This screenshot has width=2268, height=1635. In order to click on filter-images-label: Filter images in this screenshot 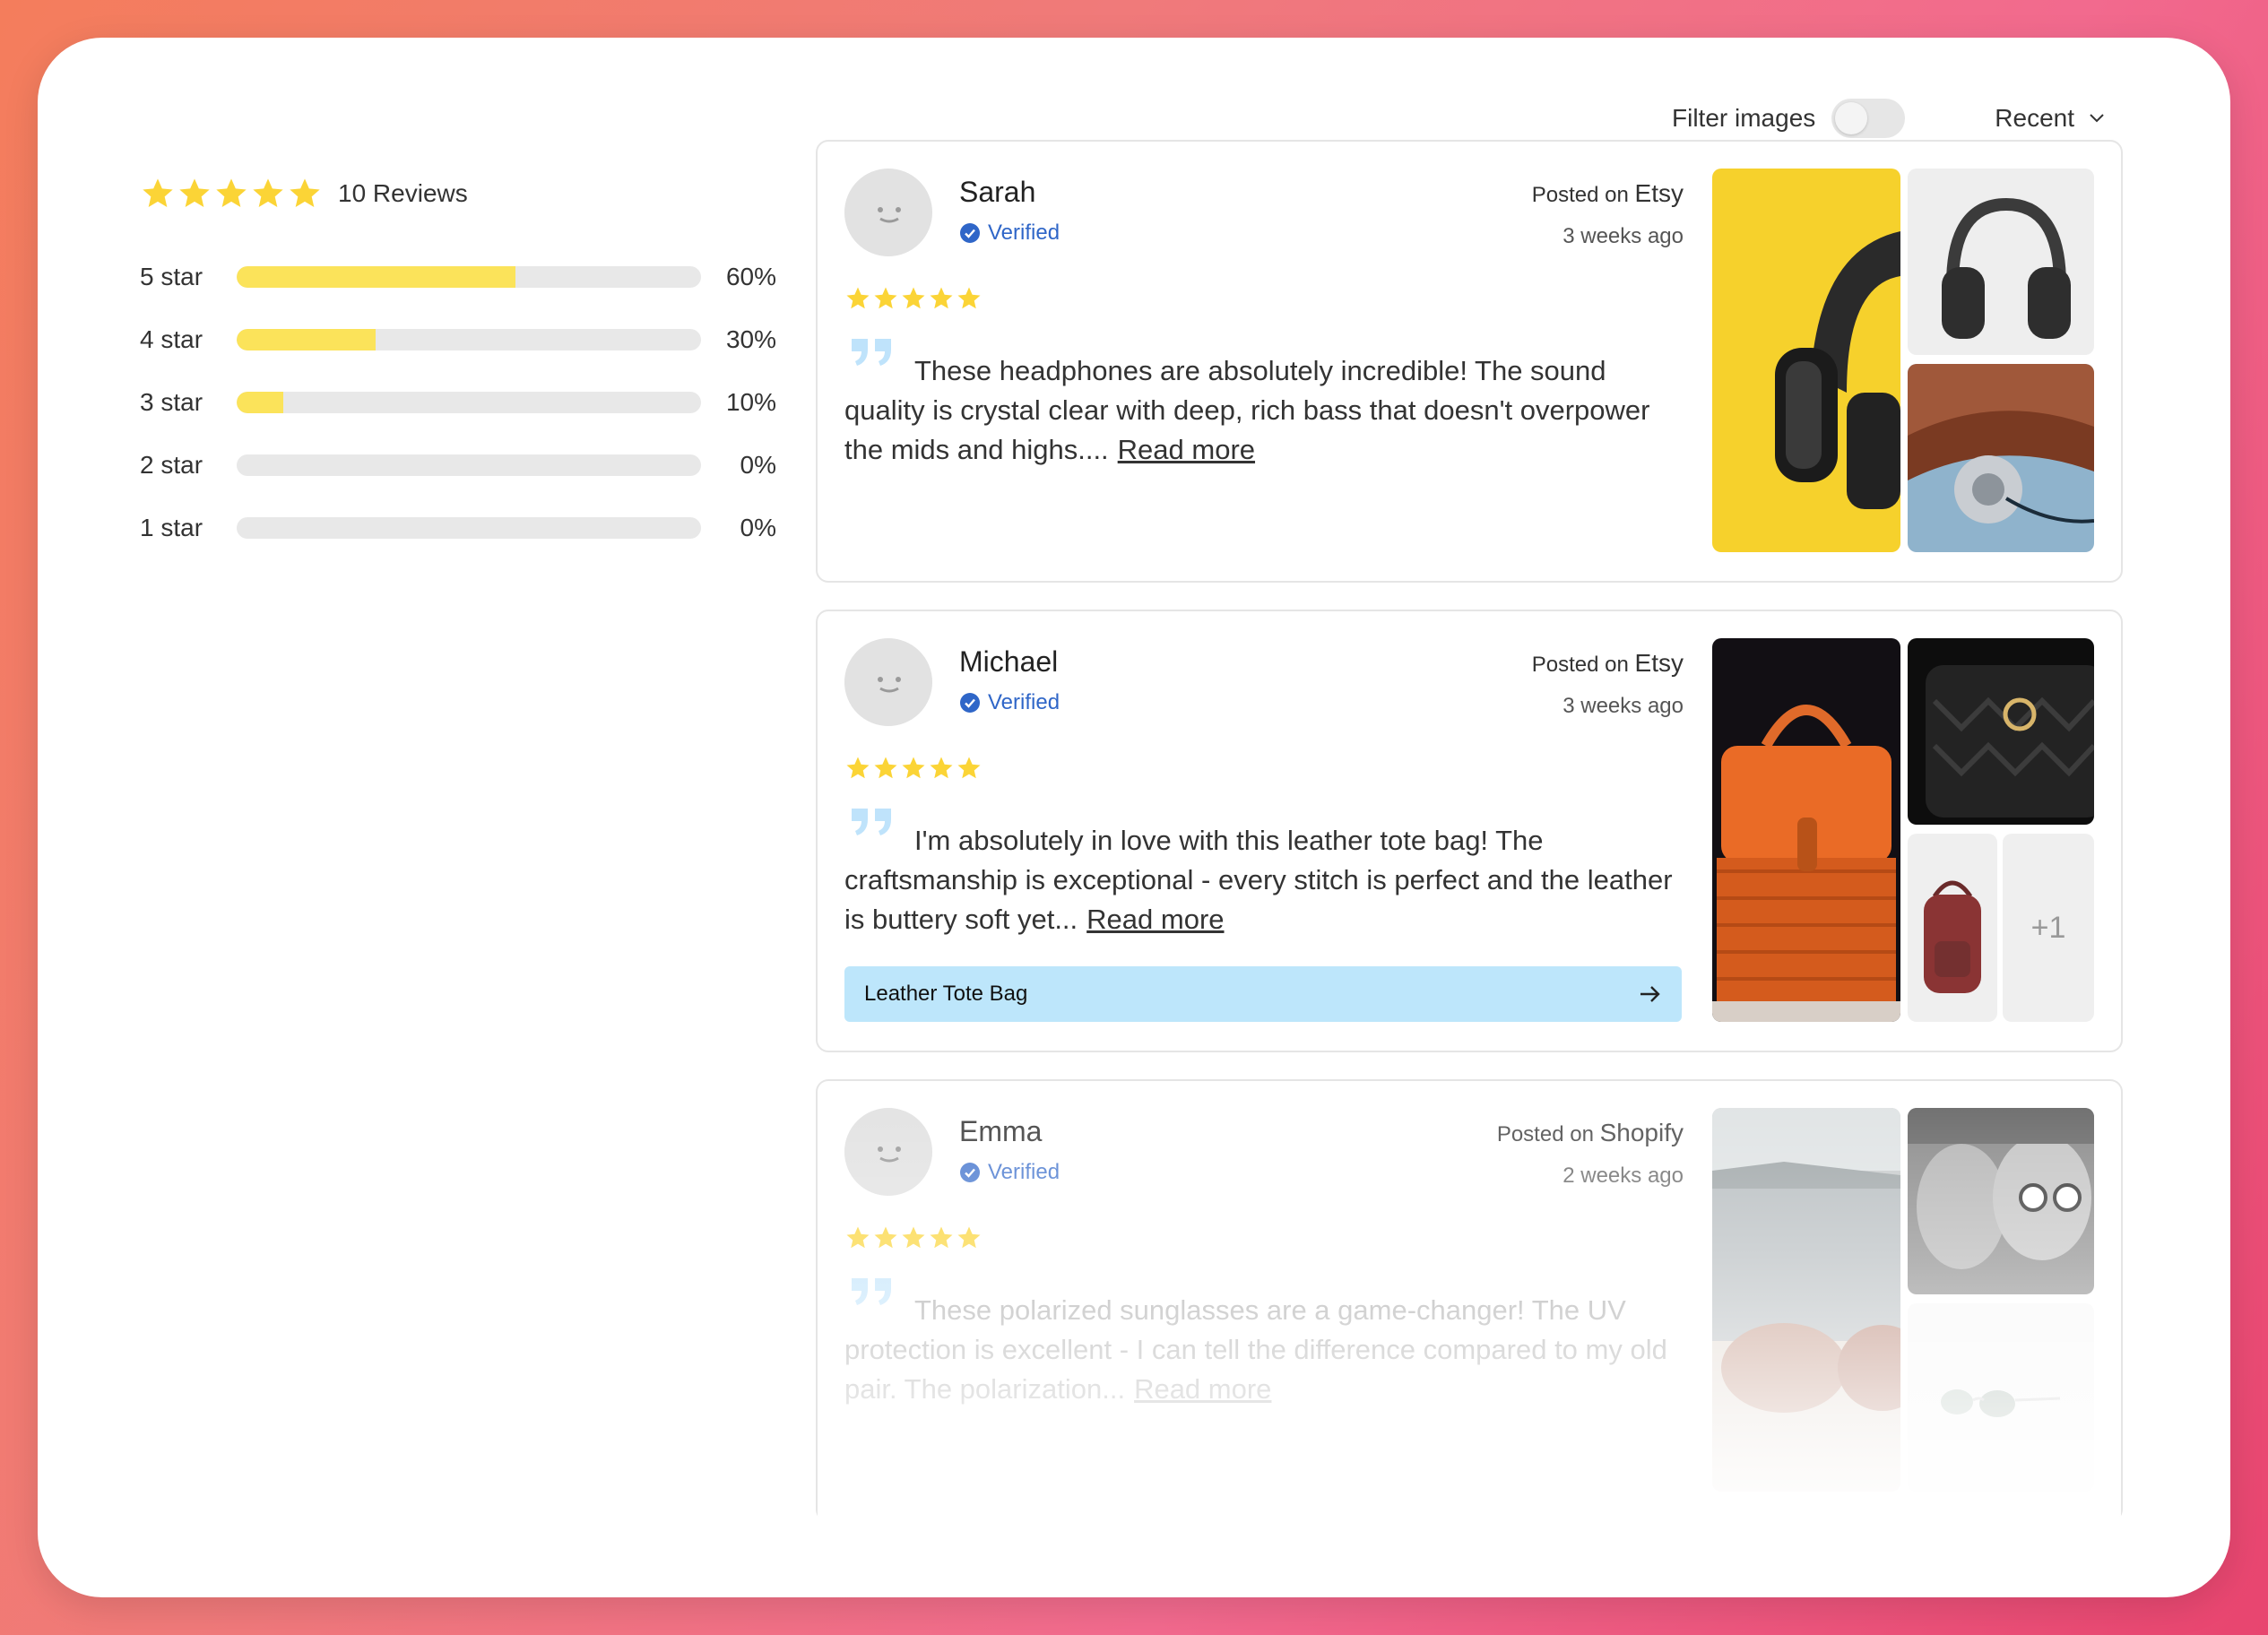, I will do `click(1744, 118)`.